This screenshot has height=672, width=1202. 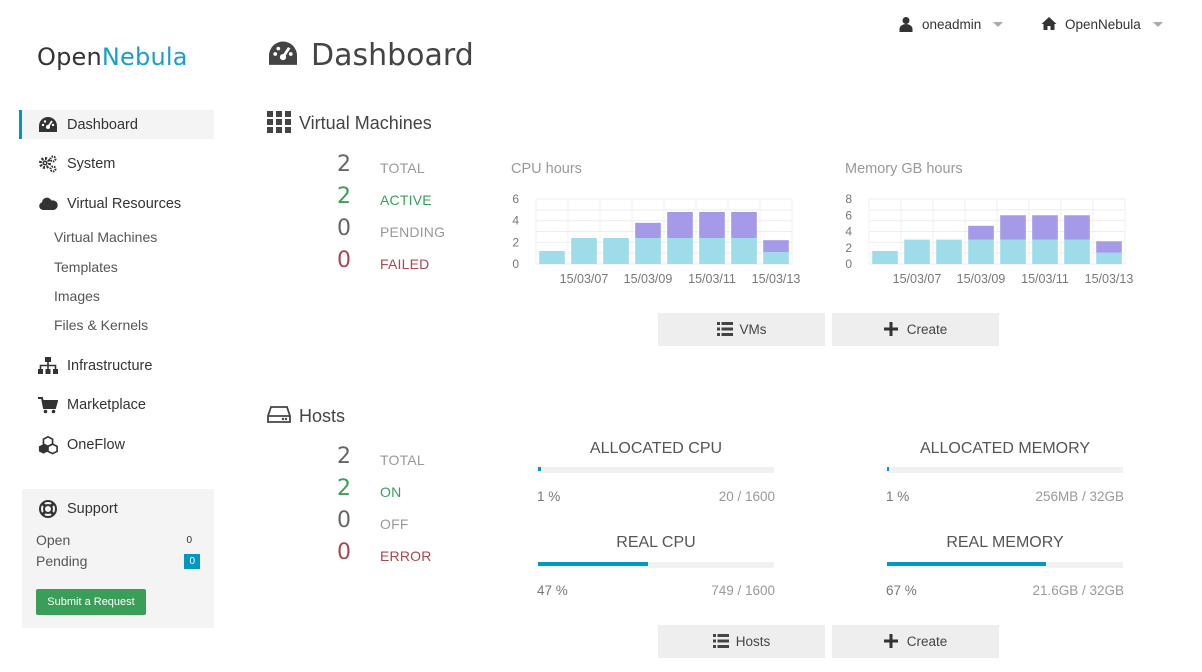 What do you see at coordinates (62, 561) in the screenshot?
I see `support-pending-label: Pending` at bounding box center [62, 561].